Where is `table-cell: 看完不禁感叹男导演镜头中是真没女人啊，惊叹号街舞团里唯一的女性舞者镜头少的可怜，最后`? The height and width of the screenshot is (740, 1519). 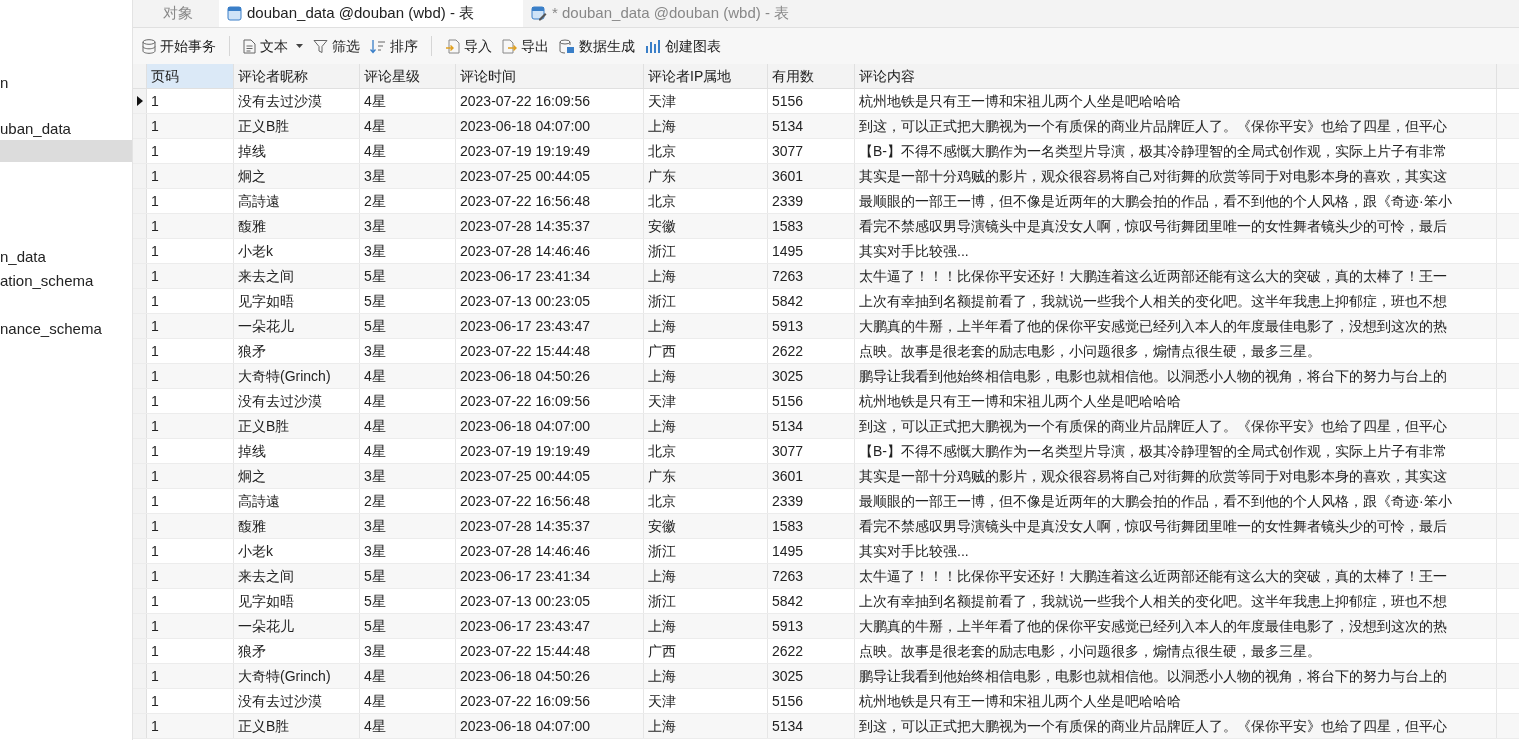
table-cell: 看完不禁感叹男导演镜头中是真没女人啊，惊叹号街舞团里唯一的女性舞者镜头少的可怜，最后 is located at coordinates (1176, 226).